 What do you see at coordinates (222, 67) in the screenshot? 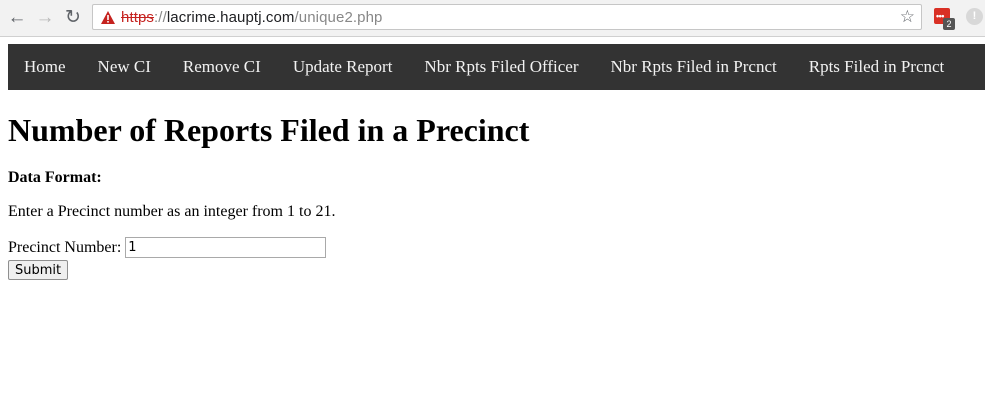
I see `nav-link-remove-ci: Remove CI` at bounding box center [222, 67].